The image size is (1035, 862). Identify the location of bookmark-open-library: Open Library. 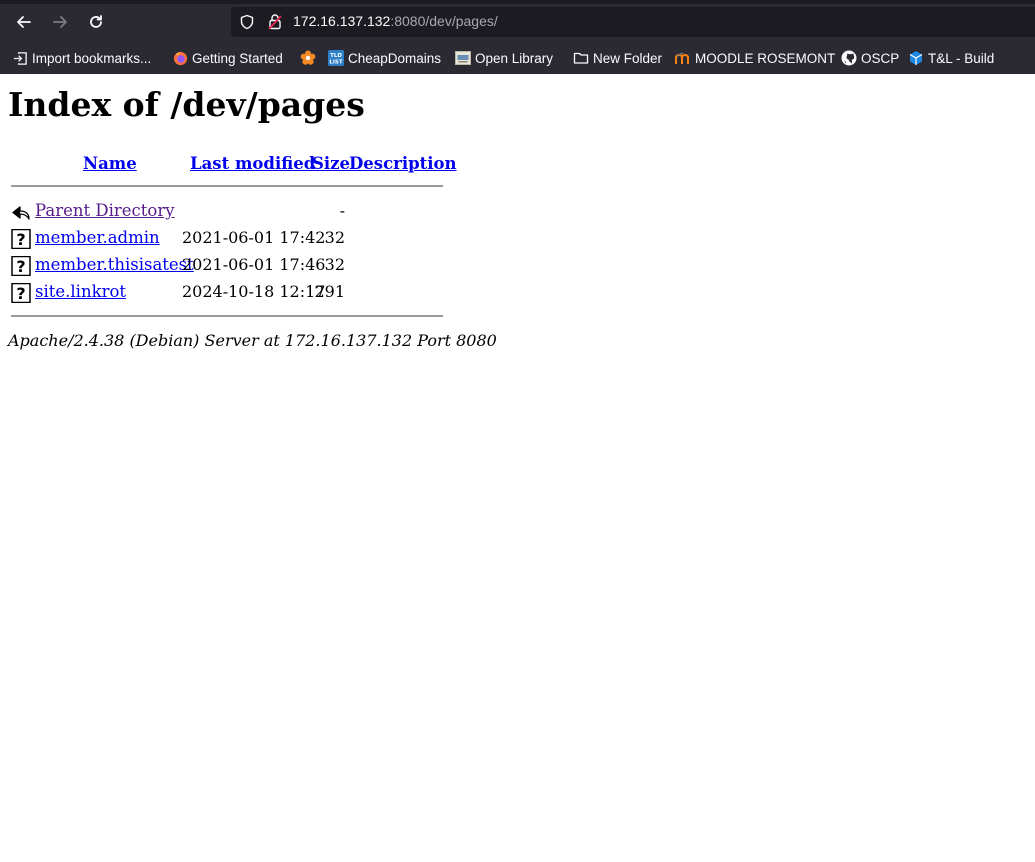
(504, 58).